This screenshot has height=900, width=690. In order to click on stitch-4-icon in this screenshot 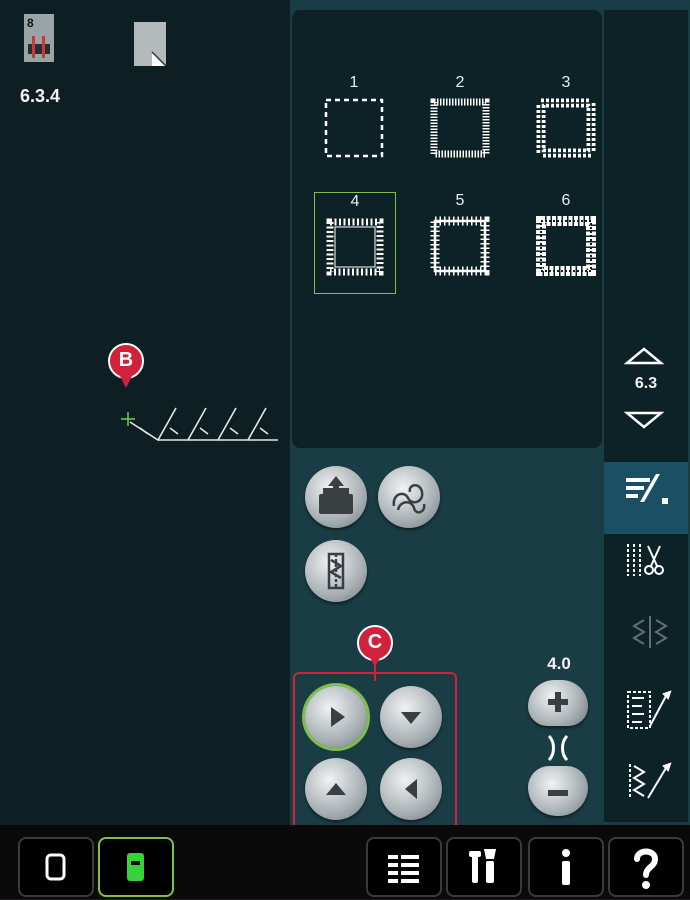, I will do `click(355, 247)`.